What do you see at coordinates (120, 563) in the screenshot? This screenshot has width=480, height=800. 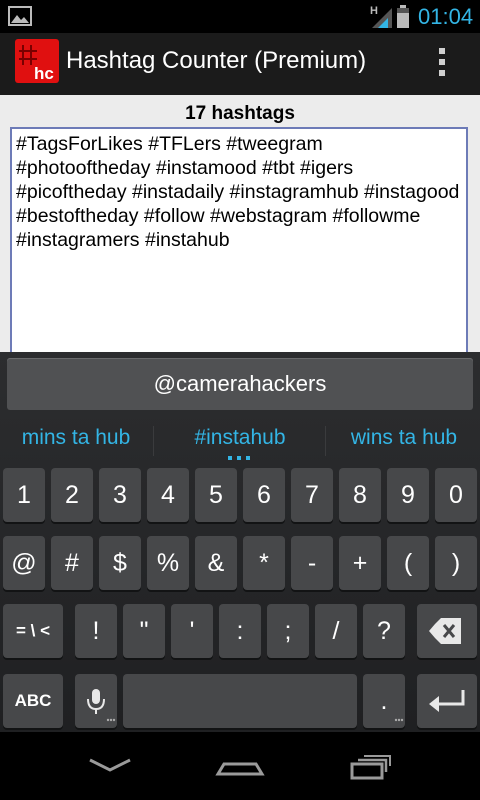 I see `key-dollar: $` at bounding box center [120, 563].